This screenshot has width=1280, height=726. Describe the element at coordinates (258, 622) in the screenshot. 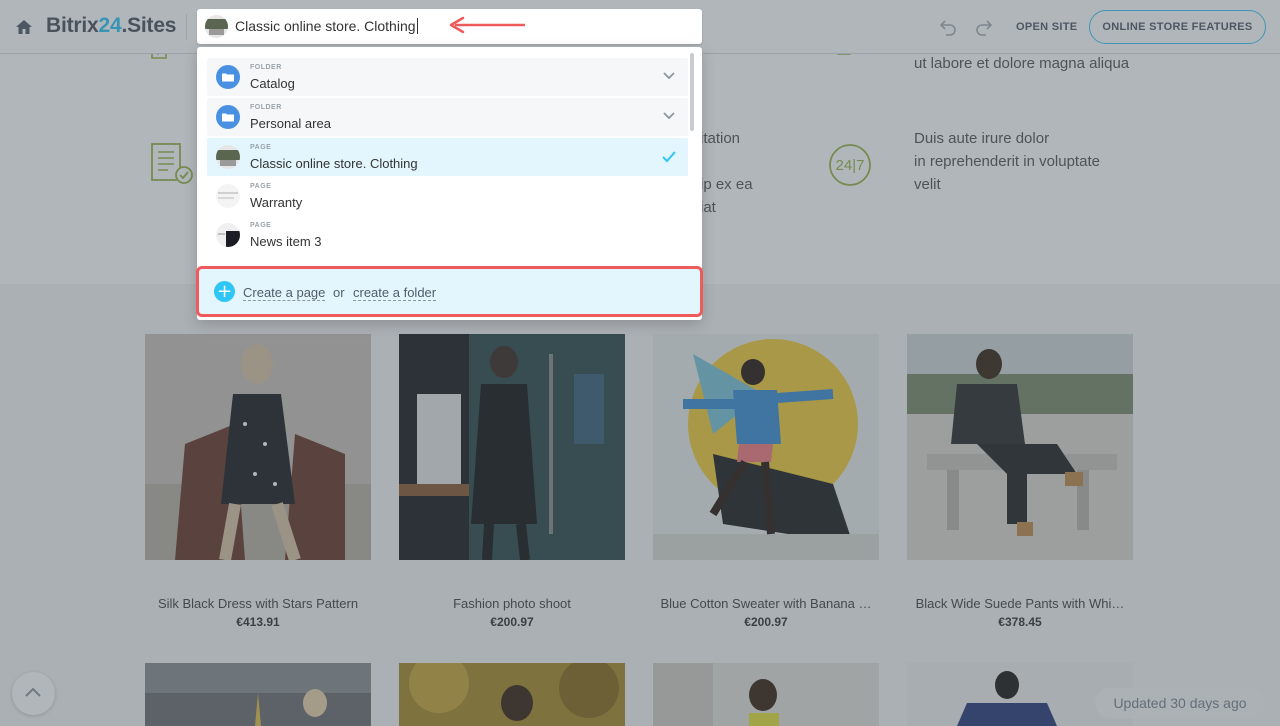

I see `product-price: €413.91` at that location.